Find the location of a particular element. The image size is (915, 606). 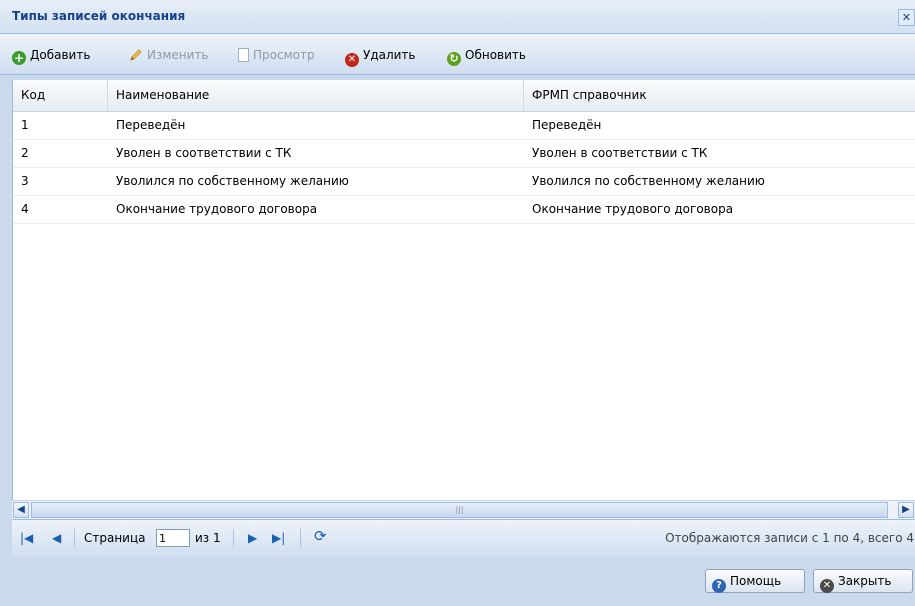

cell-frmp: Уволен в соответствии с ТК is located at coordinates (620, 153).